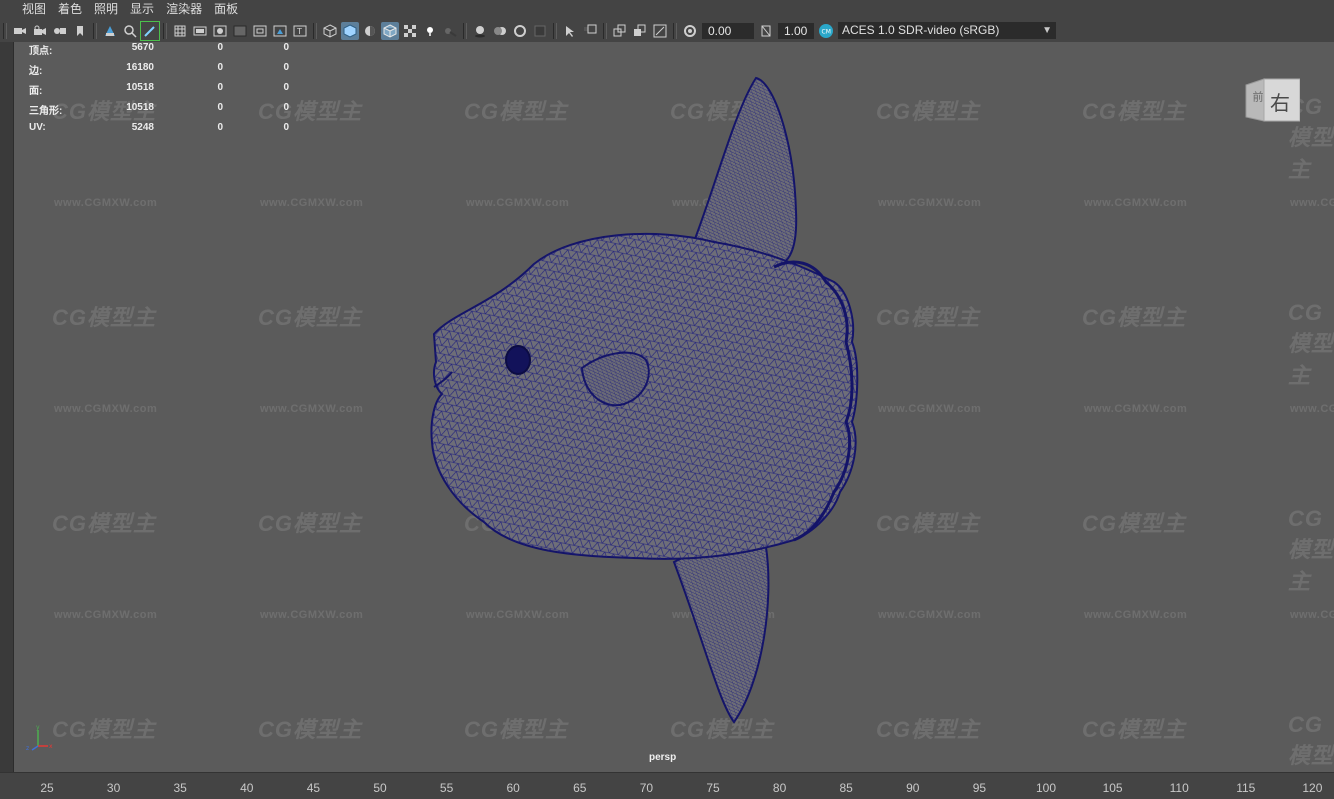 The height and width of the screenshot is (799, 1334). I want to click on timeline-tick-label: 110, so click(1179, 788).